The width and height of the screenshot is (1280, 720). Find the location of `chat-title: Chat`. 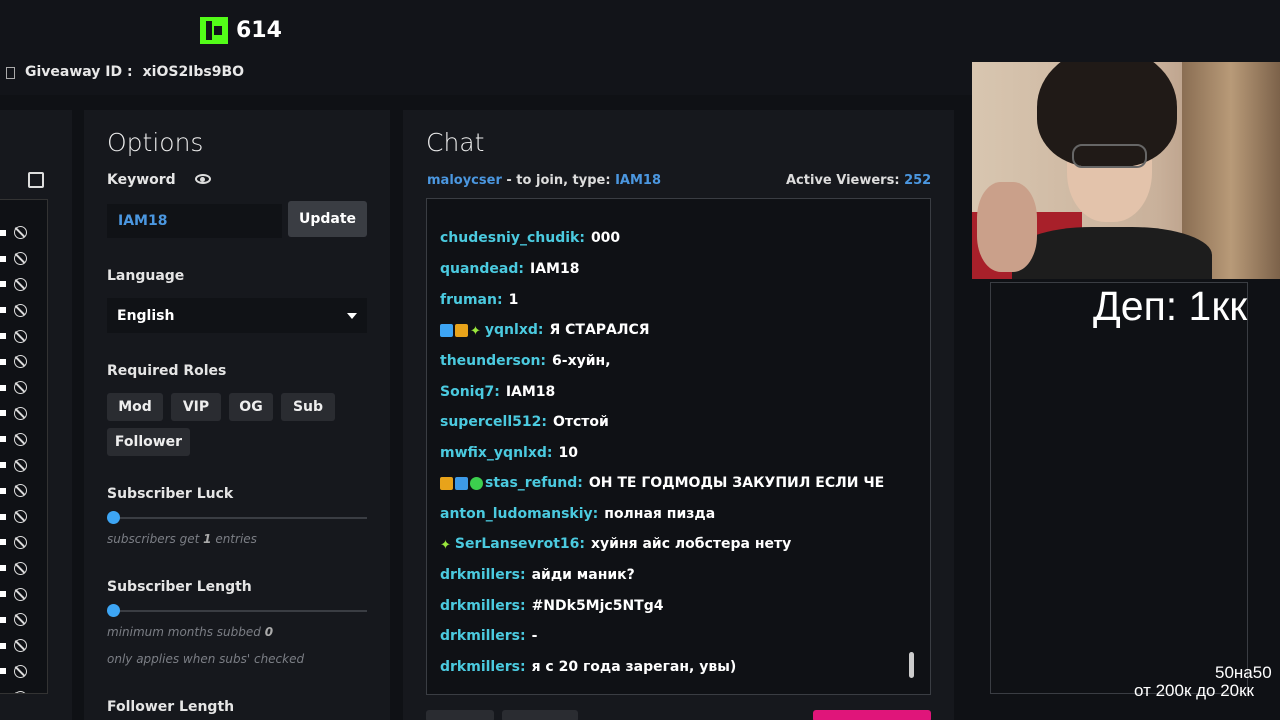

chat-title: Chat is located at coordinates (455, 142).